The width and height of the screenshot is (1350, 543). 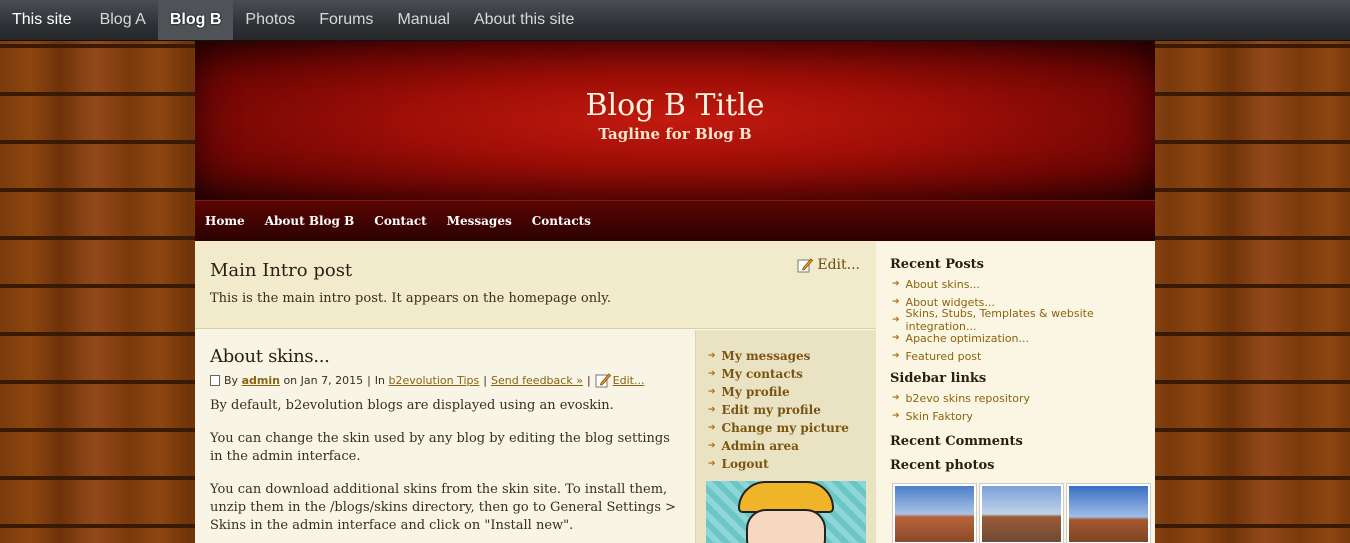 I want to click on sidebar-links-list: ➔ b2evo skins repository ➔ Skin Faktory, so click(x=1023, y=407).